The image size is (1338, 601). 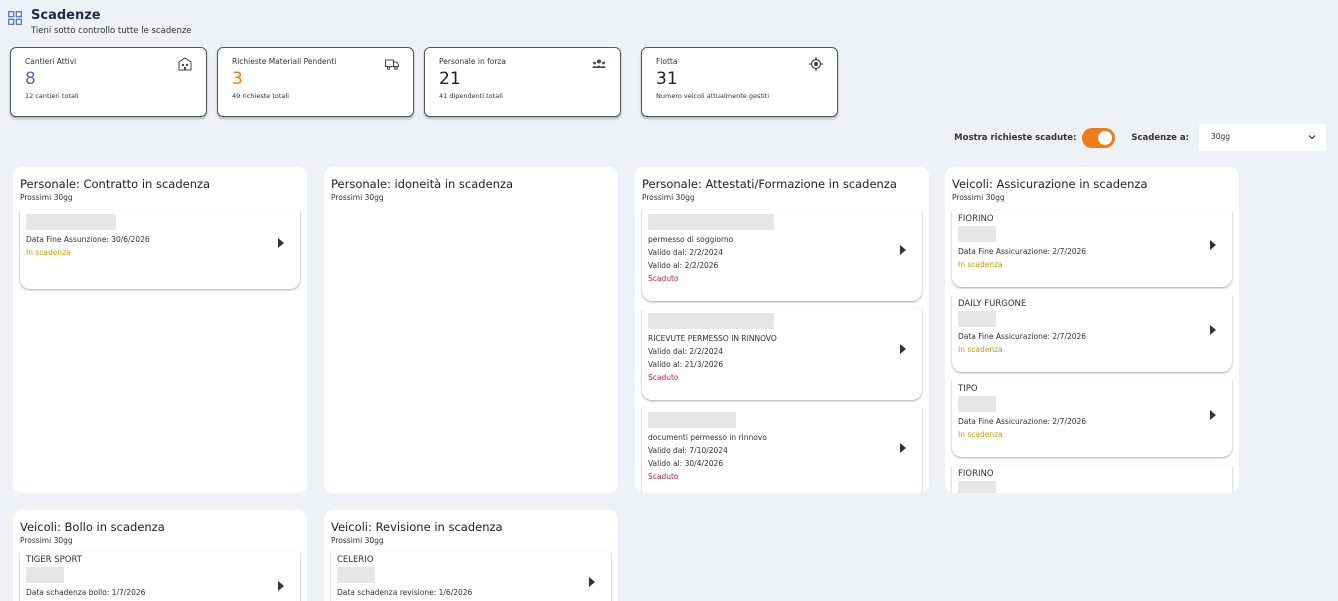 I want to click on panel-title: Personale: idoneità in scadenza, so click(x=422, y=184).